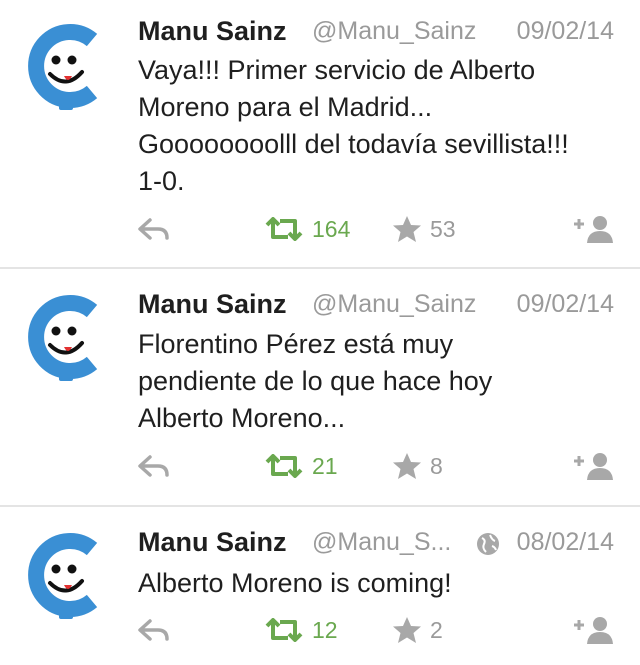 This screenshot has height=665, width=640. Describe the element at coordinates (325, 465) in the screenshot. I see `retweet-count: 21` at that location.